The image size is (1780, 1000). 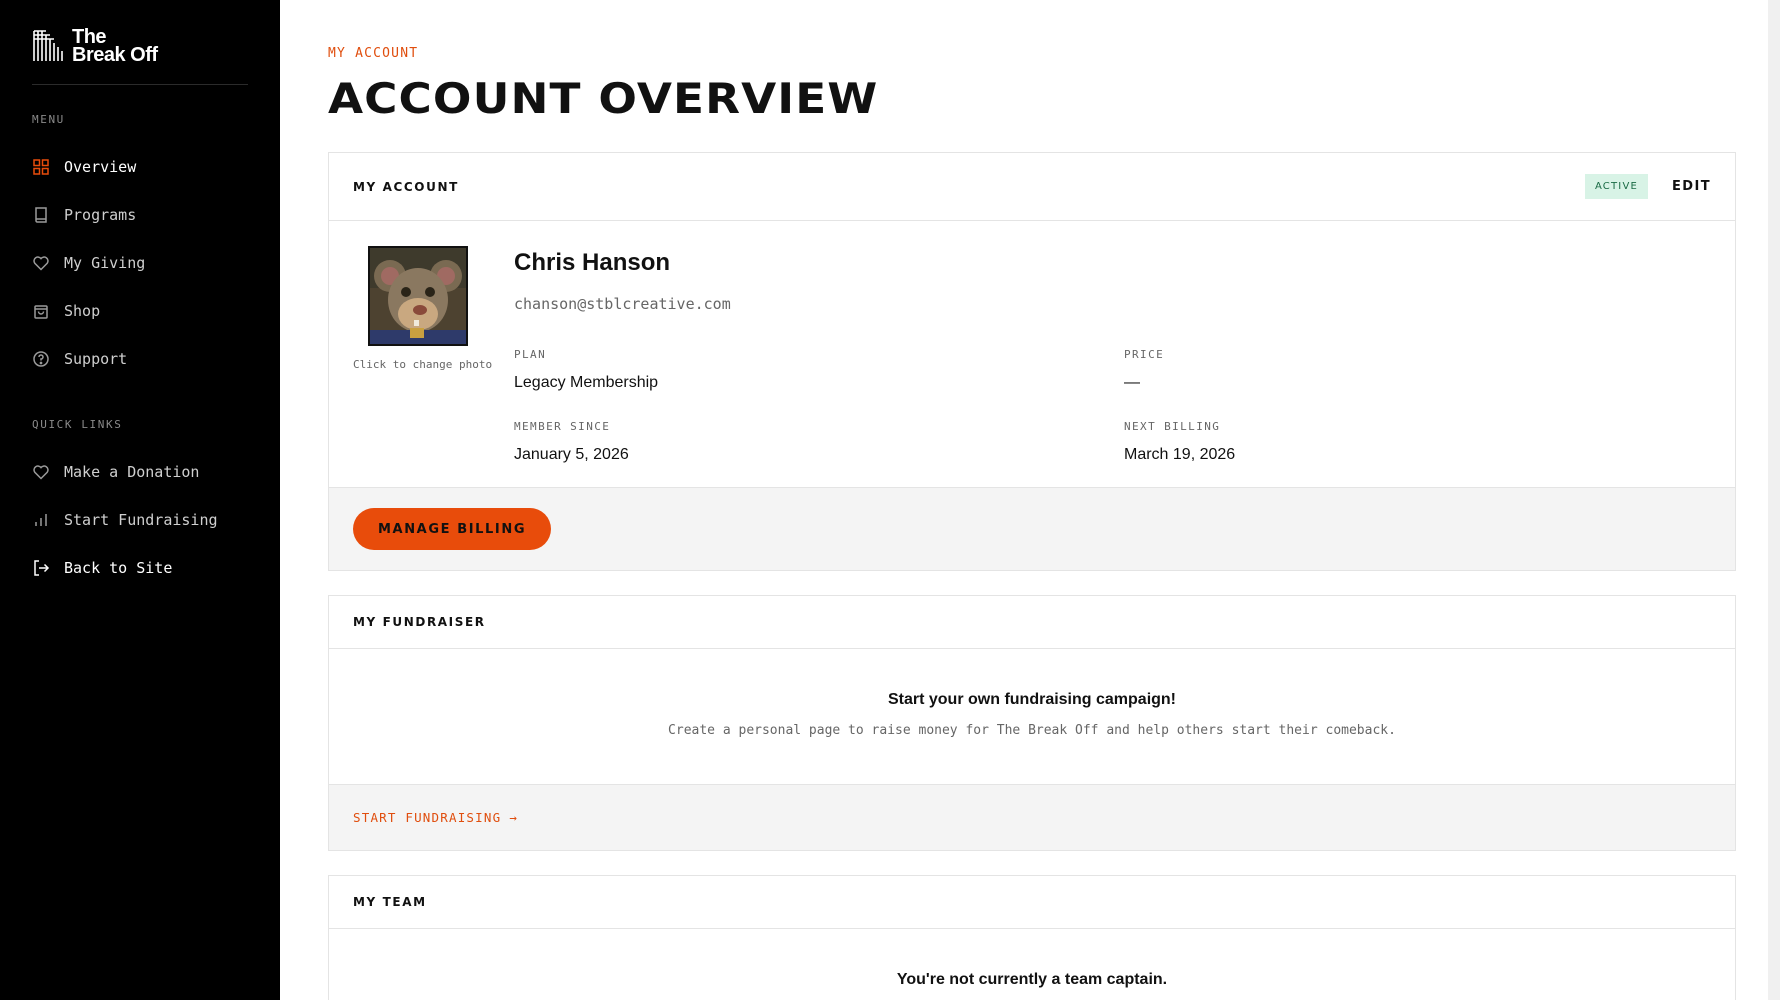 I want to click on help-circle-icon, so click(x=41, y=359).